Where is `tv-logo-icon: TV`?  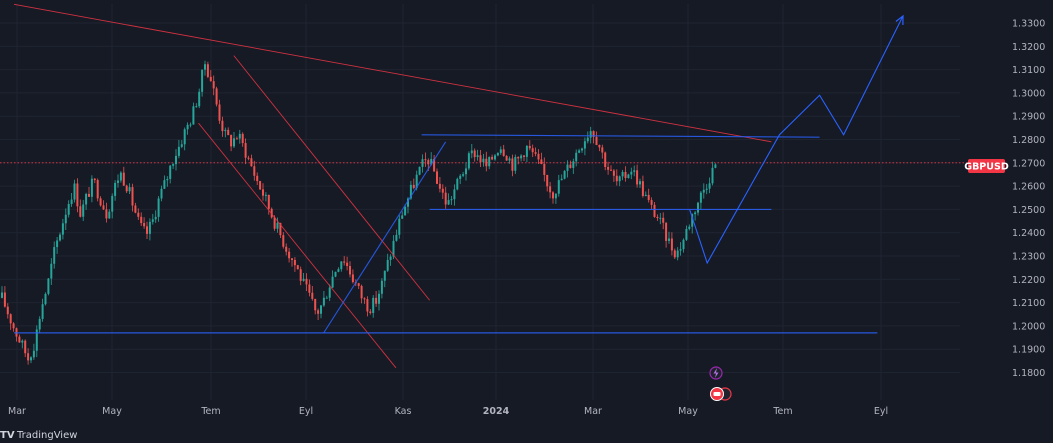
tv-logo-icon: TV is located at coordinates (7, 435).